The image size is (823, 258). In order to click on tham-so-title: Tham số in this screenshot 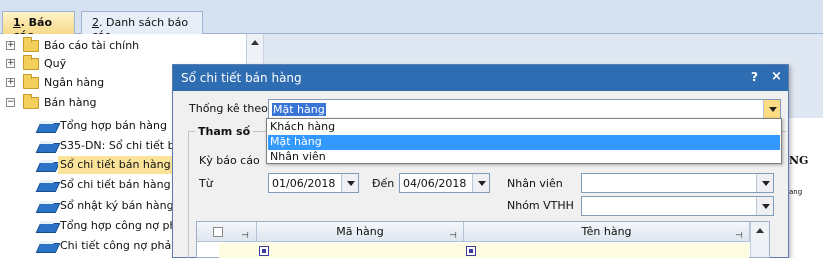, I will do `click(224, 131)`.